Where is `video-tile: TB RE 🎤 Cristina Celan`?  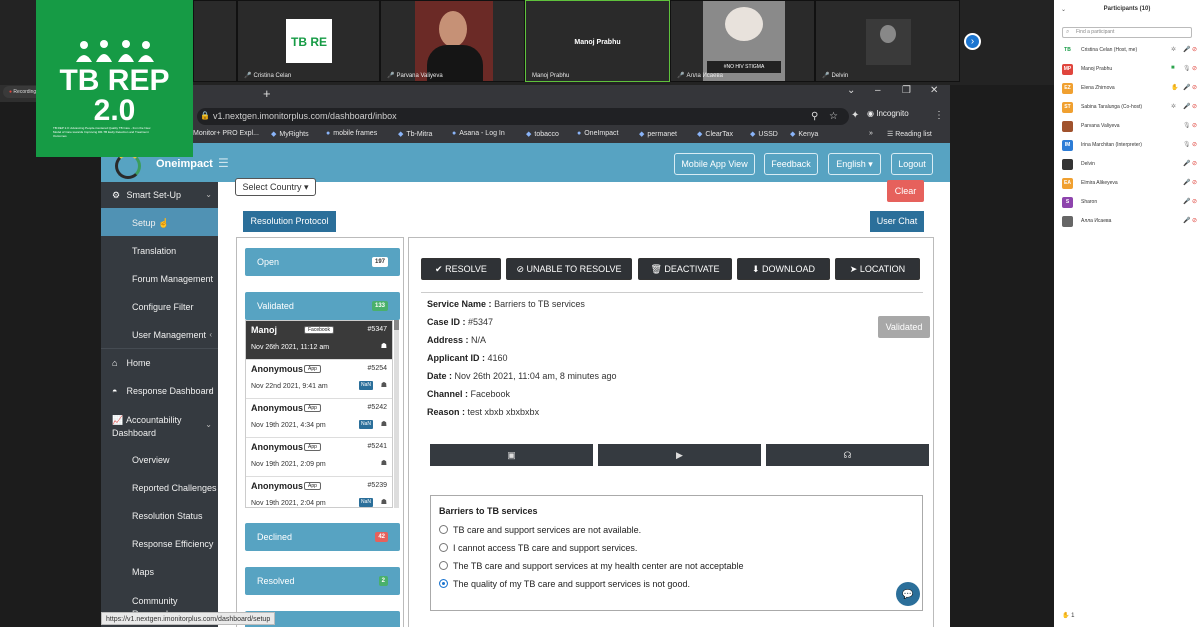 video-tile: TB RE 🎤 Cristina Celan is located at coordinates (308, 41).